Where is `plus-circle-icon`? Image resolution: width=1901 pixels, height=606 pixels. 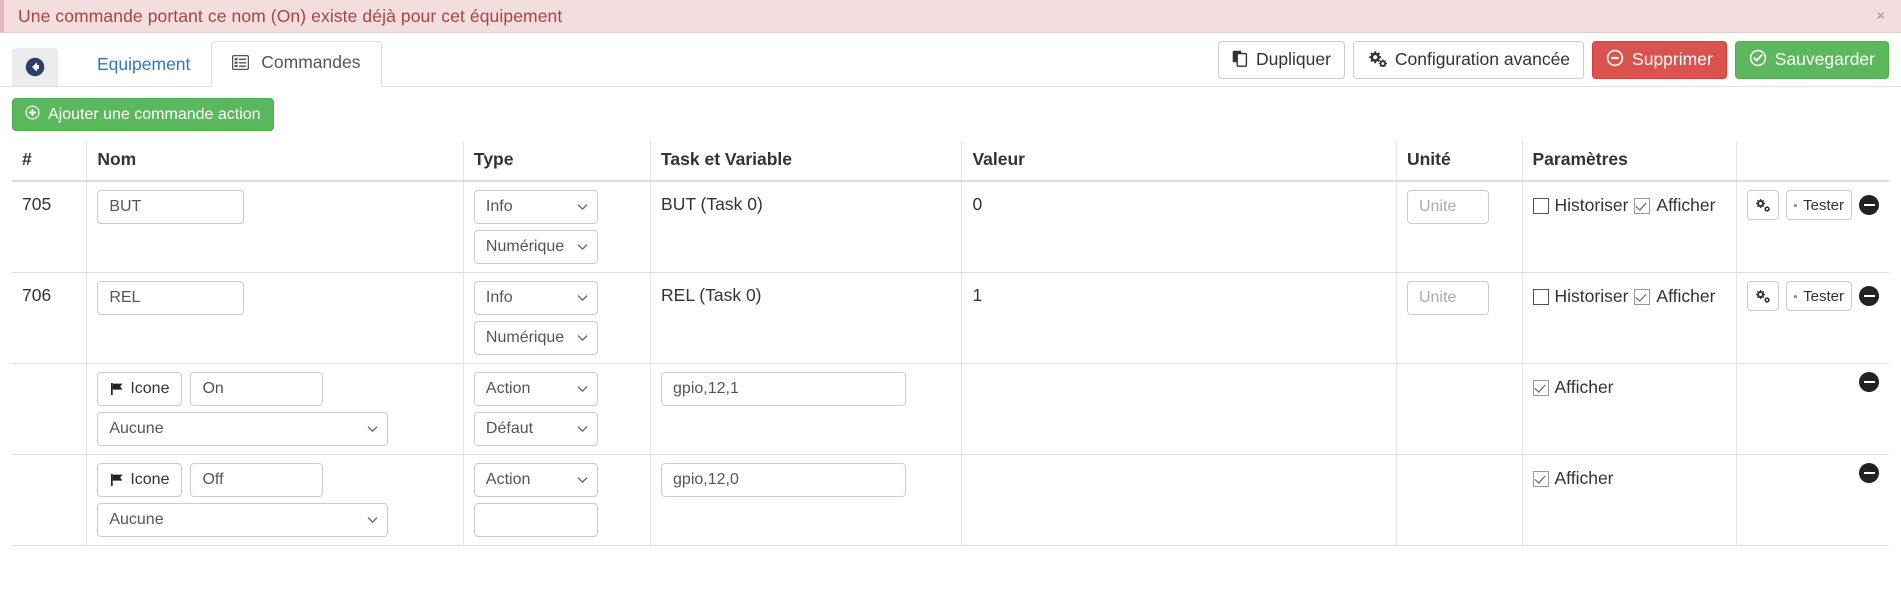
plus-circle-icon is located at coordinates (32, 114).